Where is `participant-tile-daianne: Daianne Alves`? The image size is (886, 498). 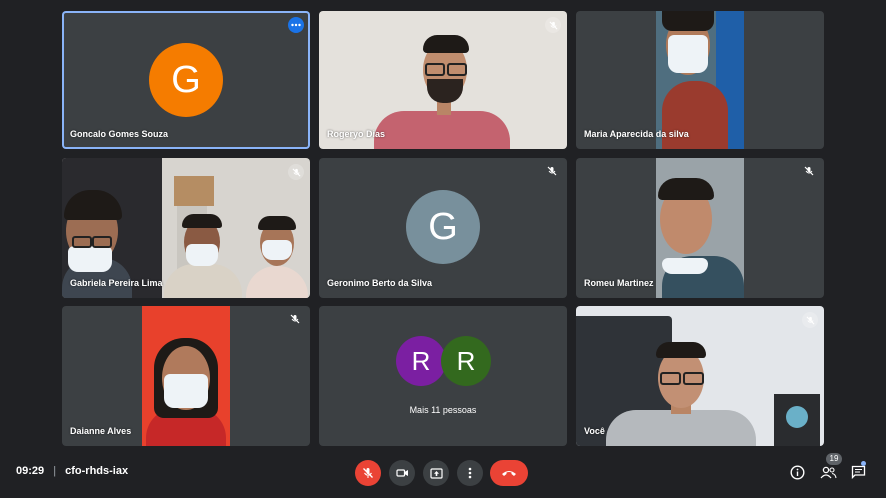 participant-tile-daianne: Daianne Alves is located at coordinates (186, 376).